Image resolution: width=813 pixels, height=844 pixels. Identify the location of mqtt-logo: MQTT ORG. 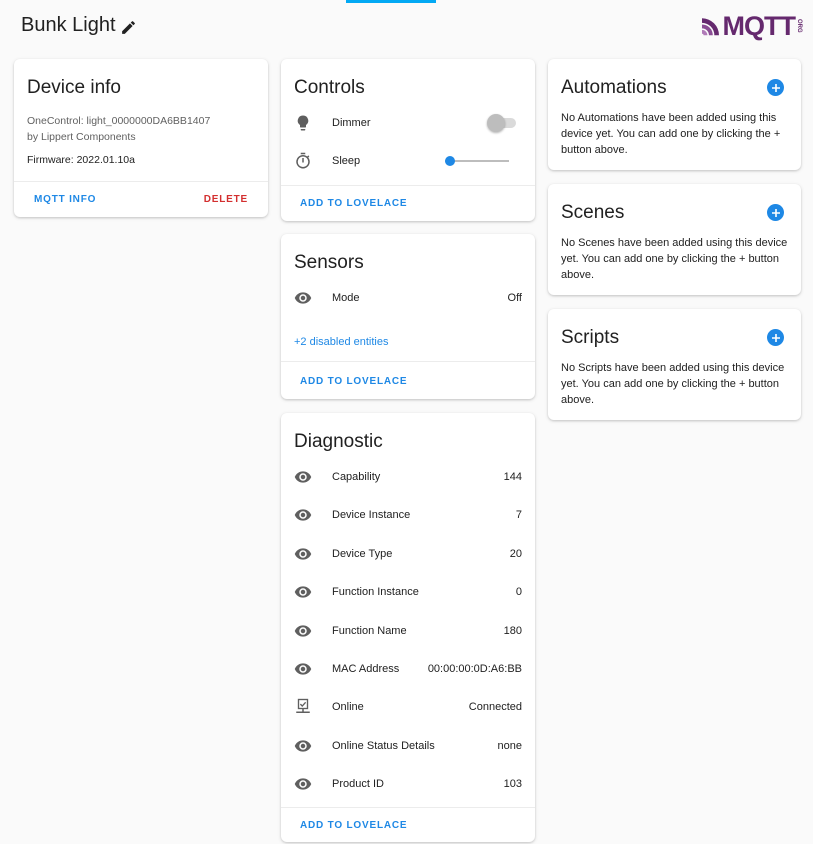
(752, 26).